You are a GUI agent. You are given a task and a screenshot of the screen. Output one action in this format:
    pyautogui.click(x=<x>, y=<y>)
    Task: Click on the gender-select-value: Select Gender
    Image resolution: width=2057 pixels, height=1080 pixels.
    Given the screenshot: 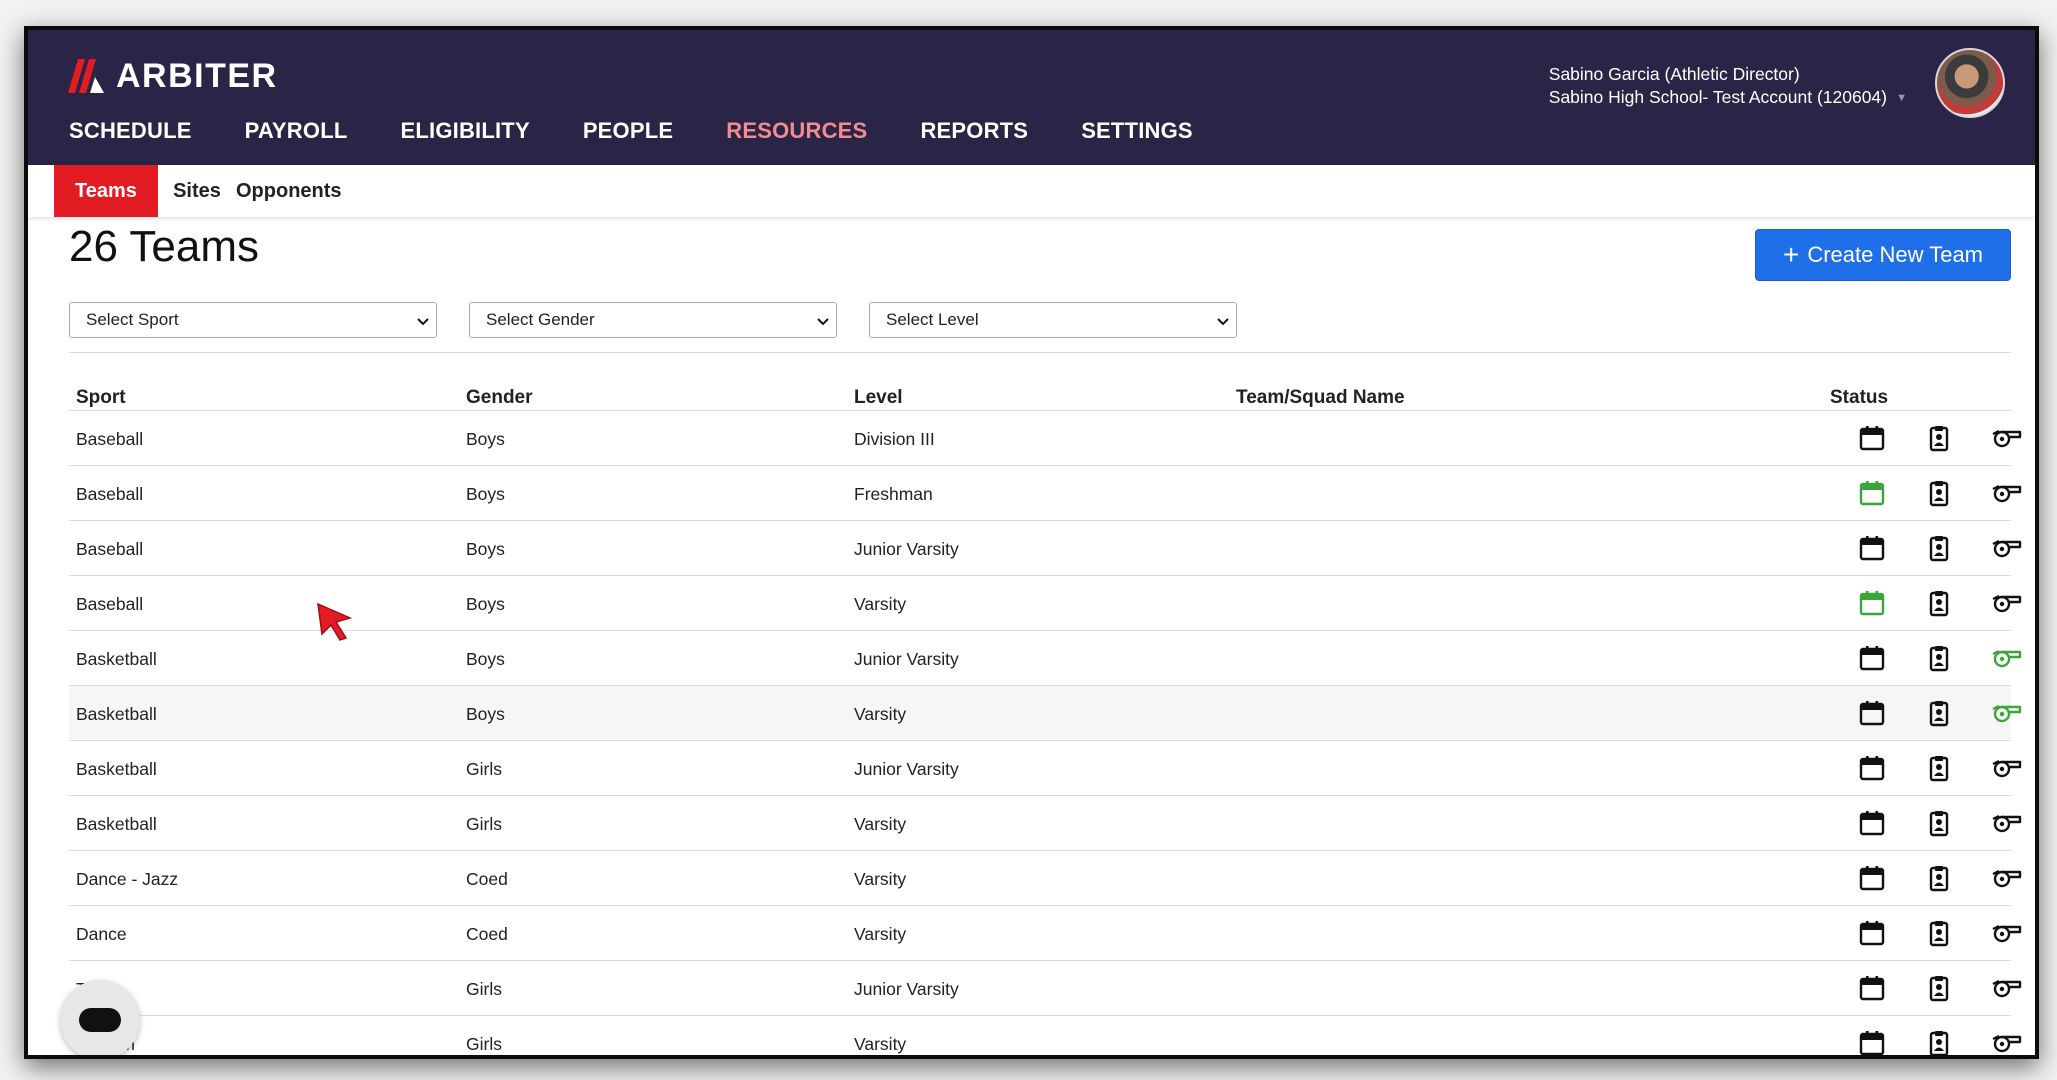 What is the action you would take?
    pyautogui.click(x=540, y=319)
    